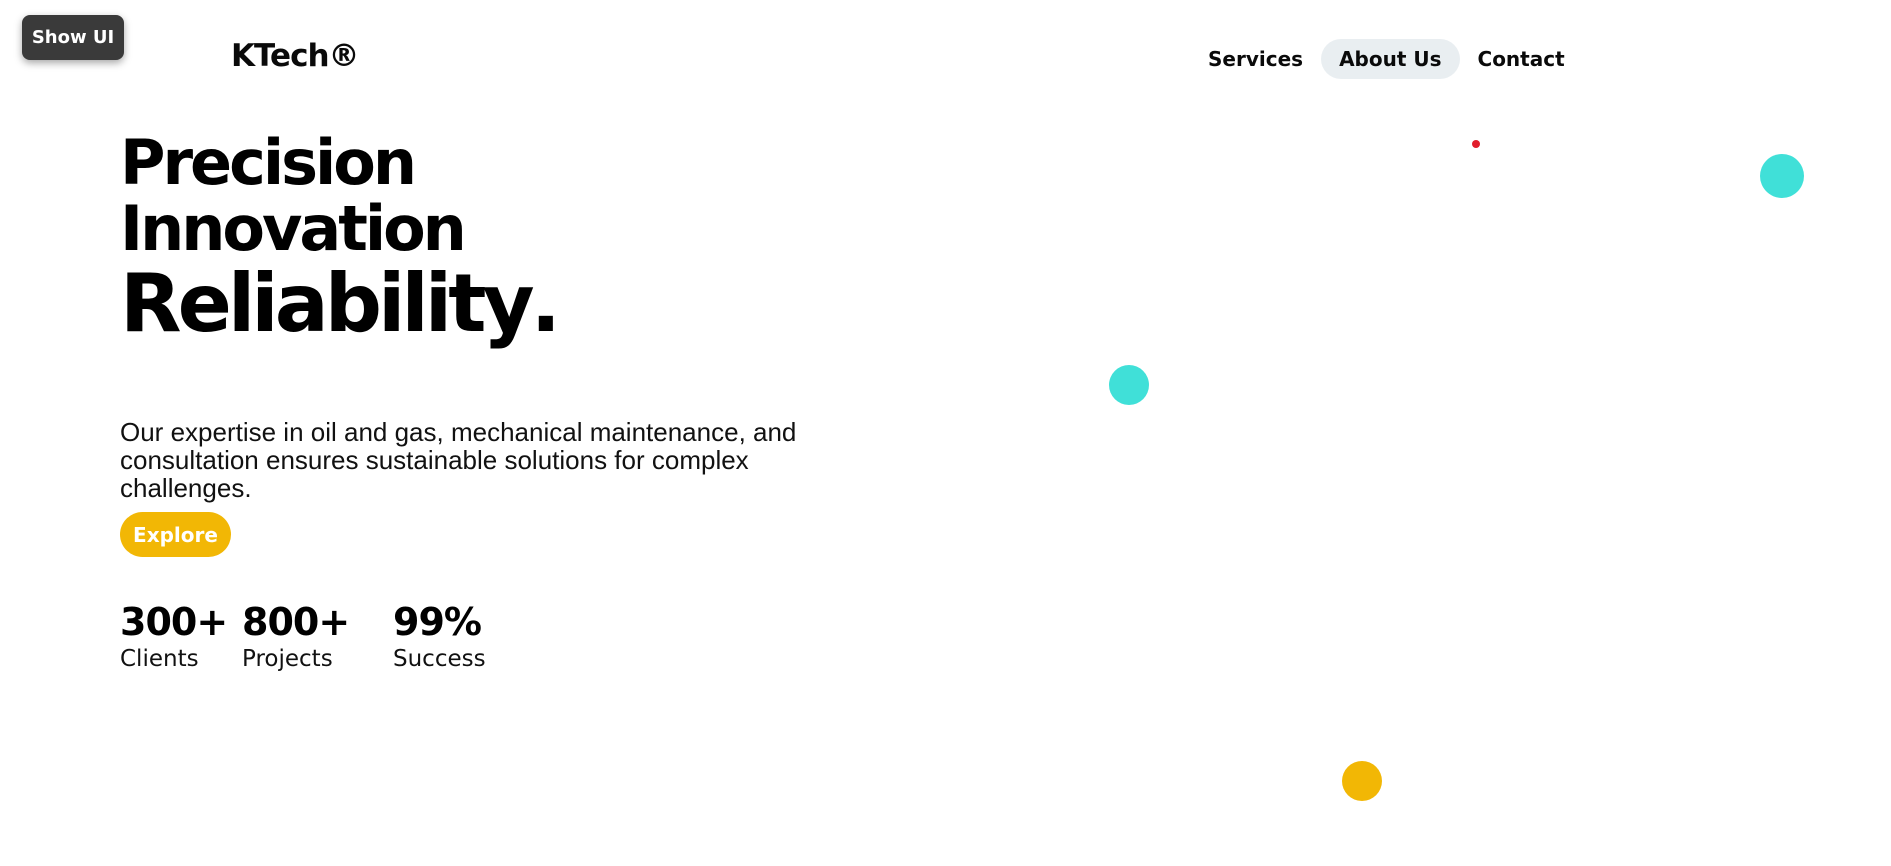  I want to click on stat-clients-value: 300+, so click(174, 622).